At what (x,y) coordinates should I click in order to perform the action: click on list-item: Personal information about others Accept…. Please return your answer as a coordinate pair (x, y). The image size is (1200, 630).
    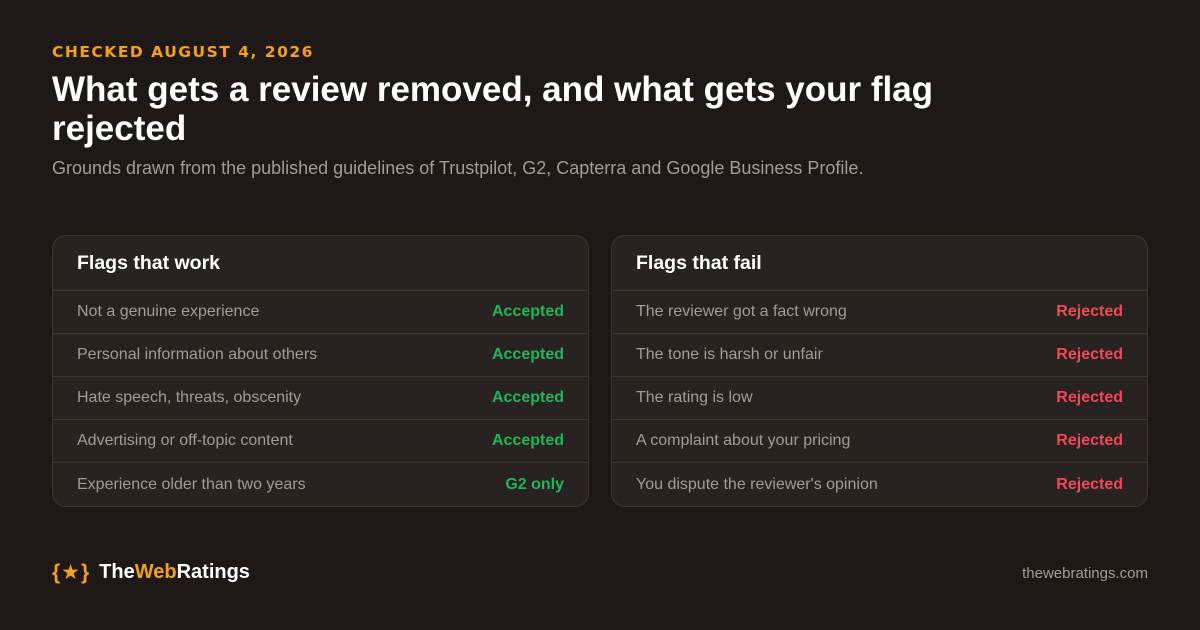
    Looking at the image, I should click on (320, 355).